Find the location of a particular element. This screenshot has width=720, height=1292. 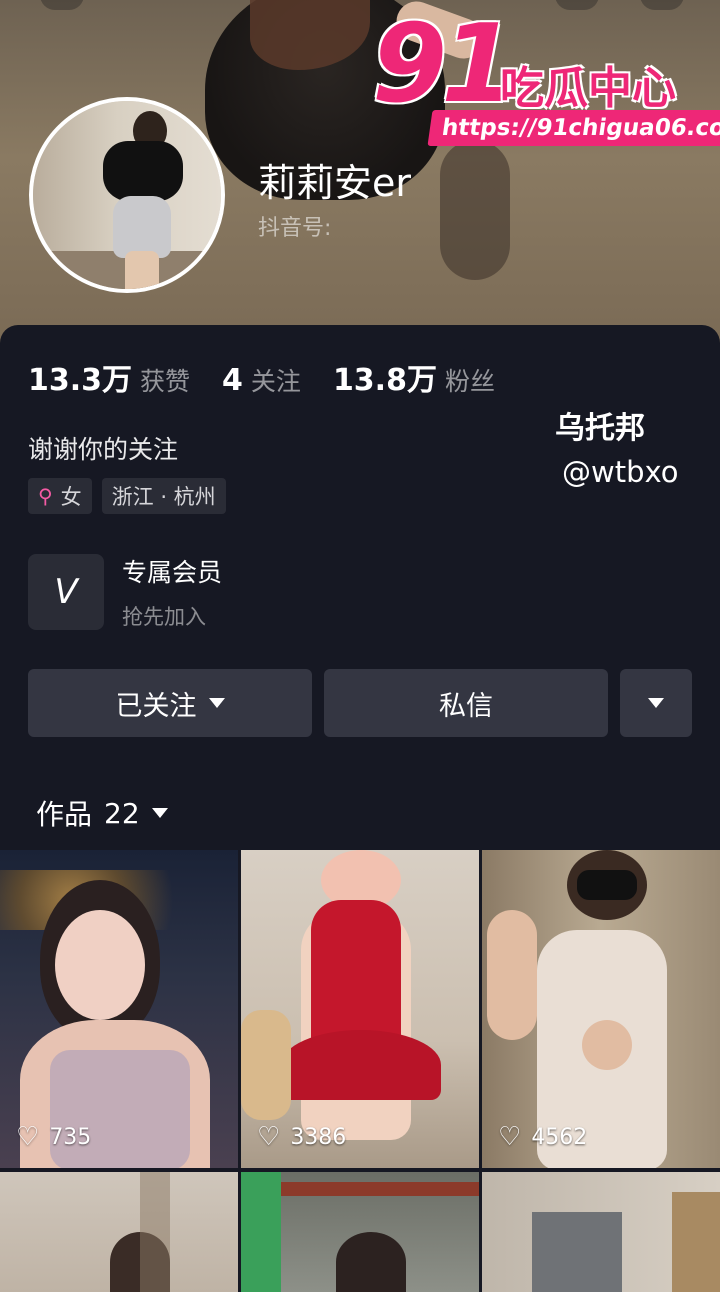

search-button is located at coordinates (577, 5).